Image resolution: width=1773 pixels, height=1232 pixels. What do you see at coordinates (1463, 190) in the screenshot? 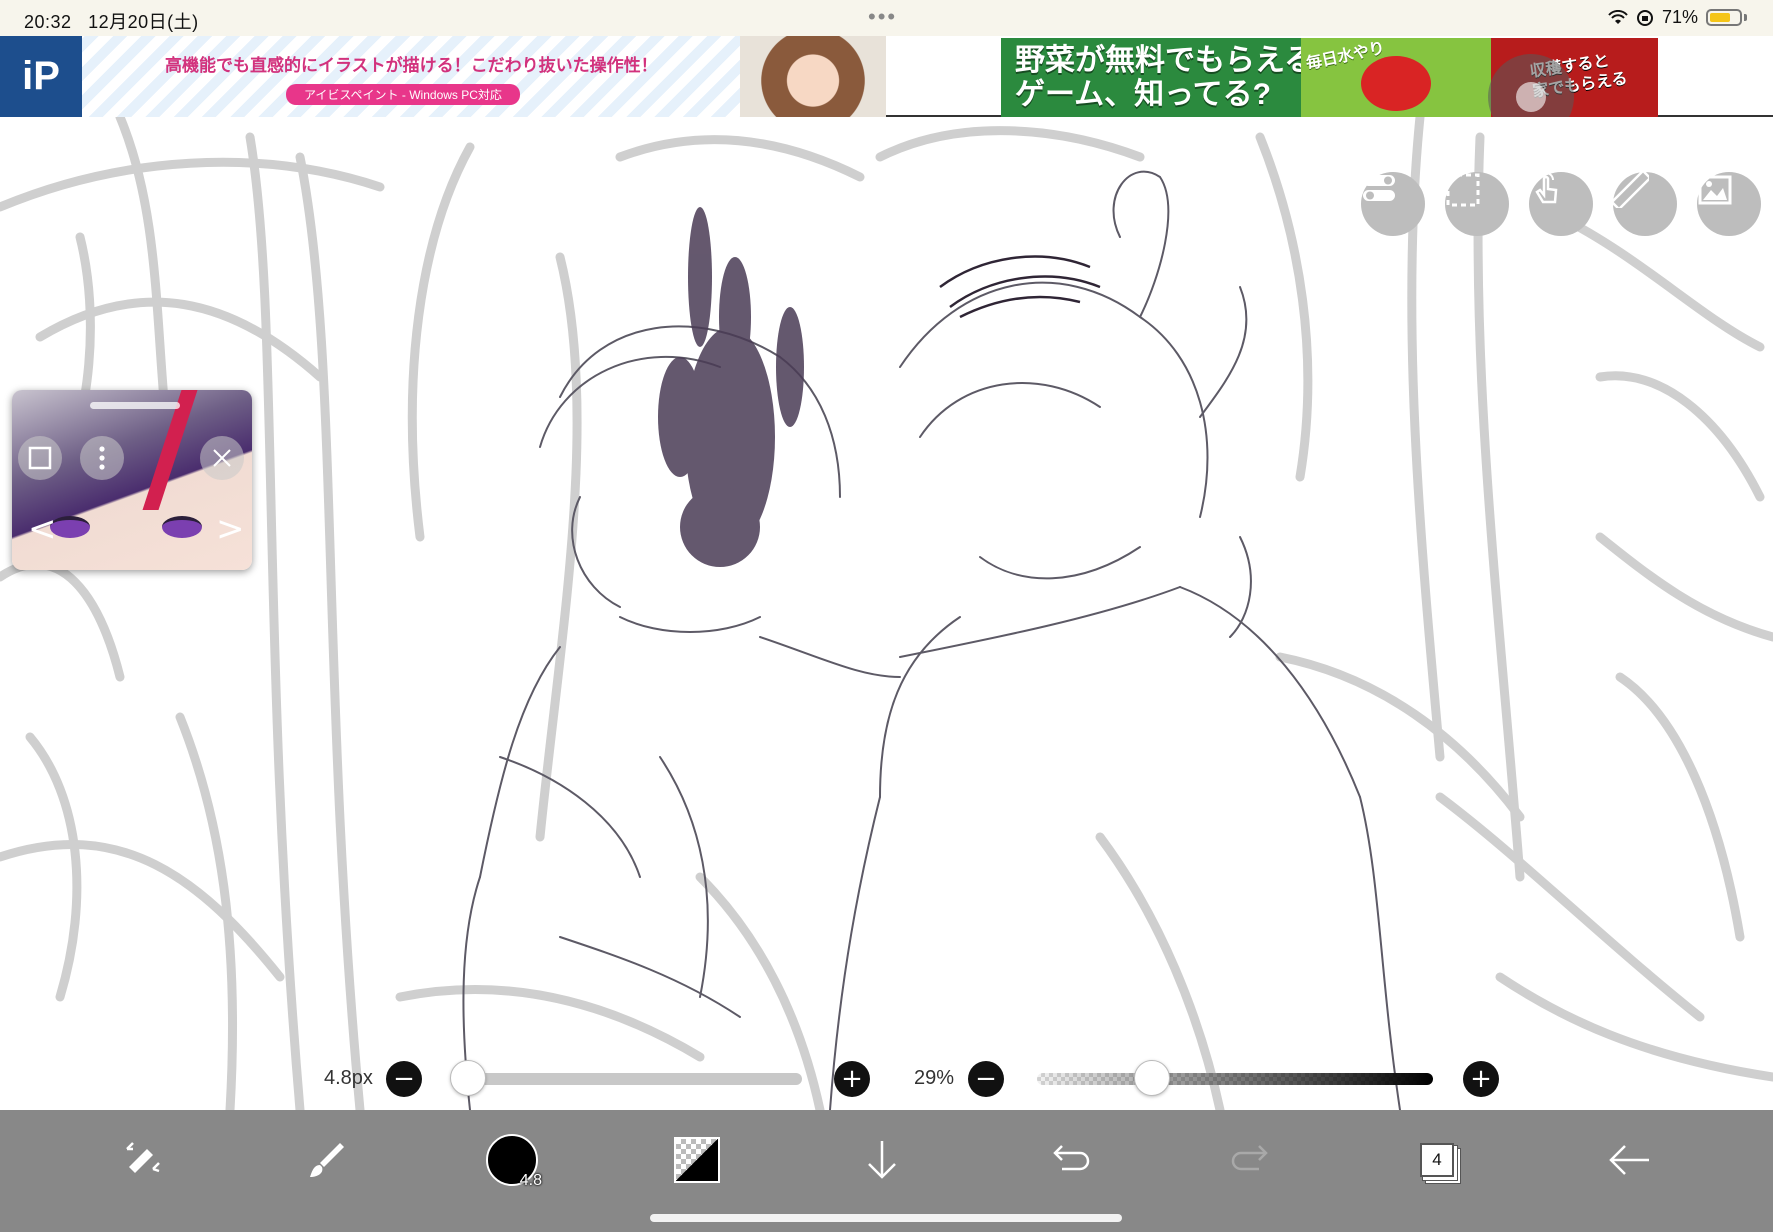
I see `selection-icon` at bounding box center [1463, 190].